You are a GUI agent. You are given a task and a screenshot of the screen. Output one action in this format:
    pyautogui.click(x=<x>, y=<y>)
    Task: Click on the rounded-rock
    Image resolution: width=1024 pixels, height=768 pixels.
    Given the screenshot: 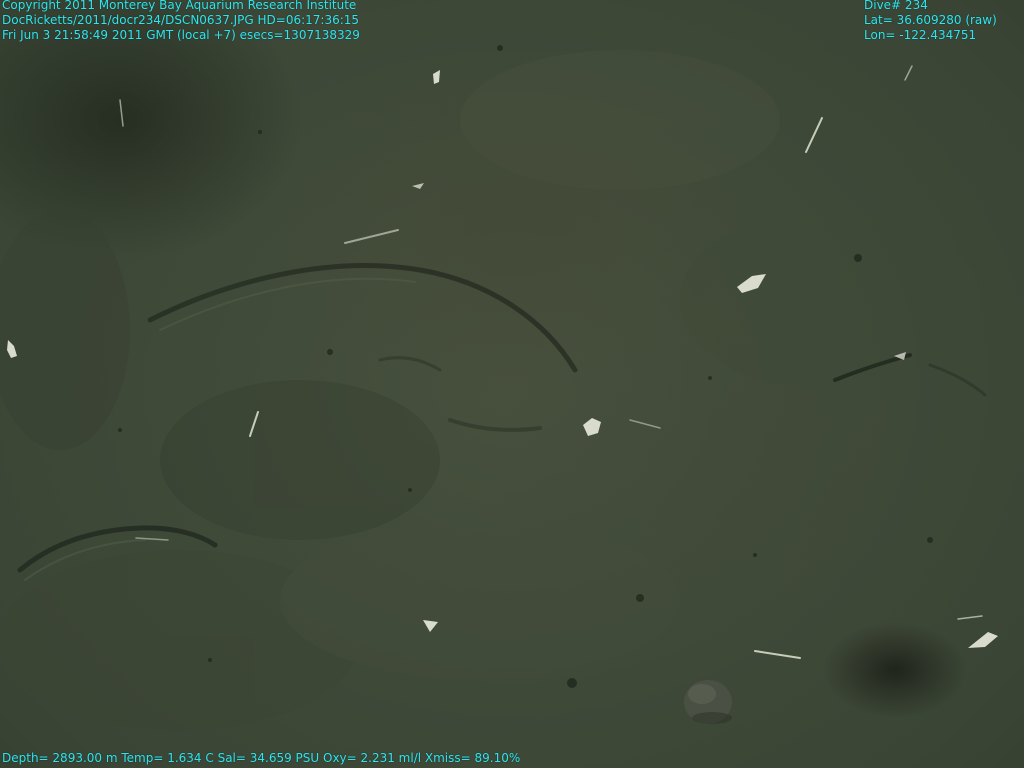 What is the action you would take?
    pyautogui.click(x=708, y=702)
    